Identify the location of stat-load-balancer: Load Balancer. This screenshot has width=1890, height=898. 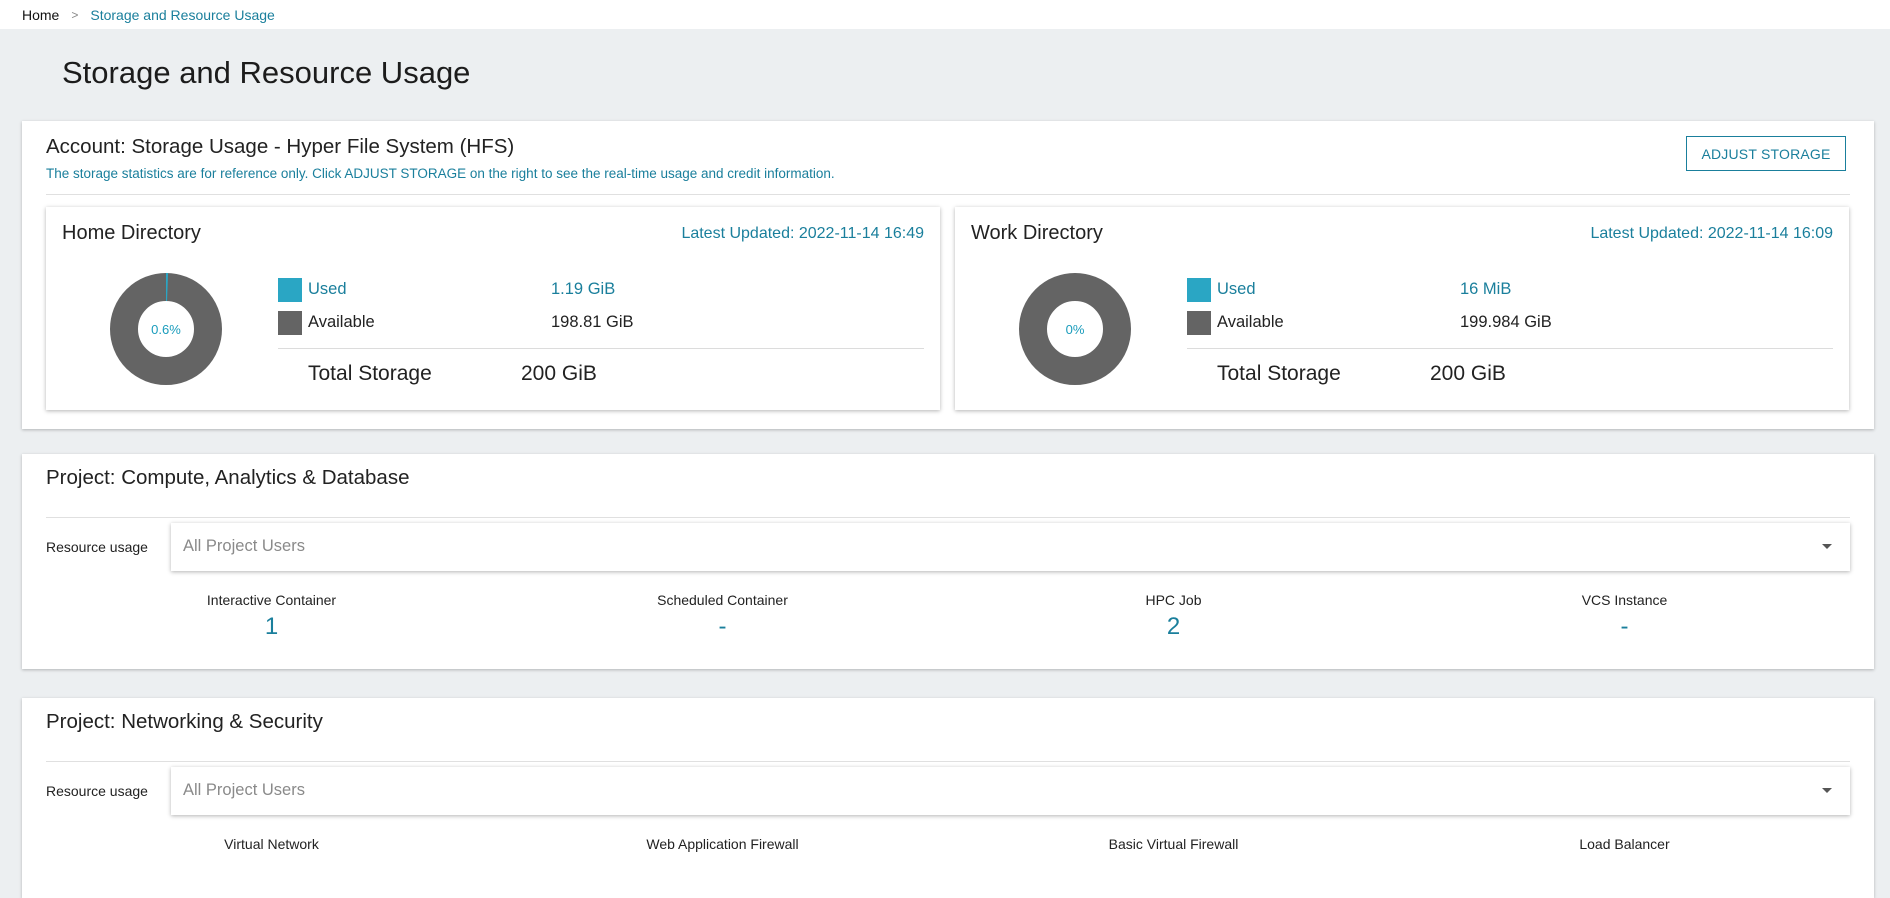
(1624, 844).